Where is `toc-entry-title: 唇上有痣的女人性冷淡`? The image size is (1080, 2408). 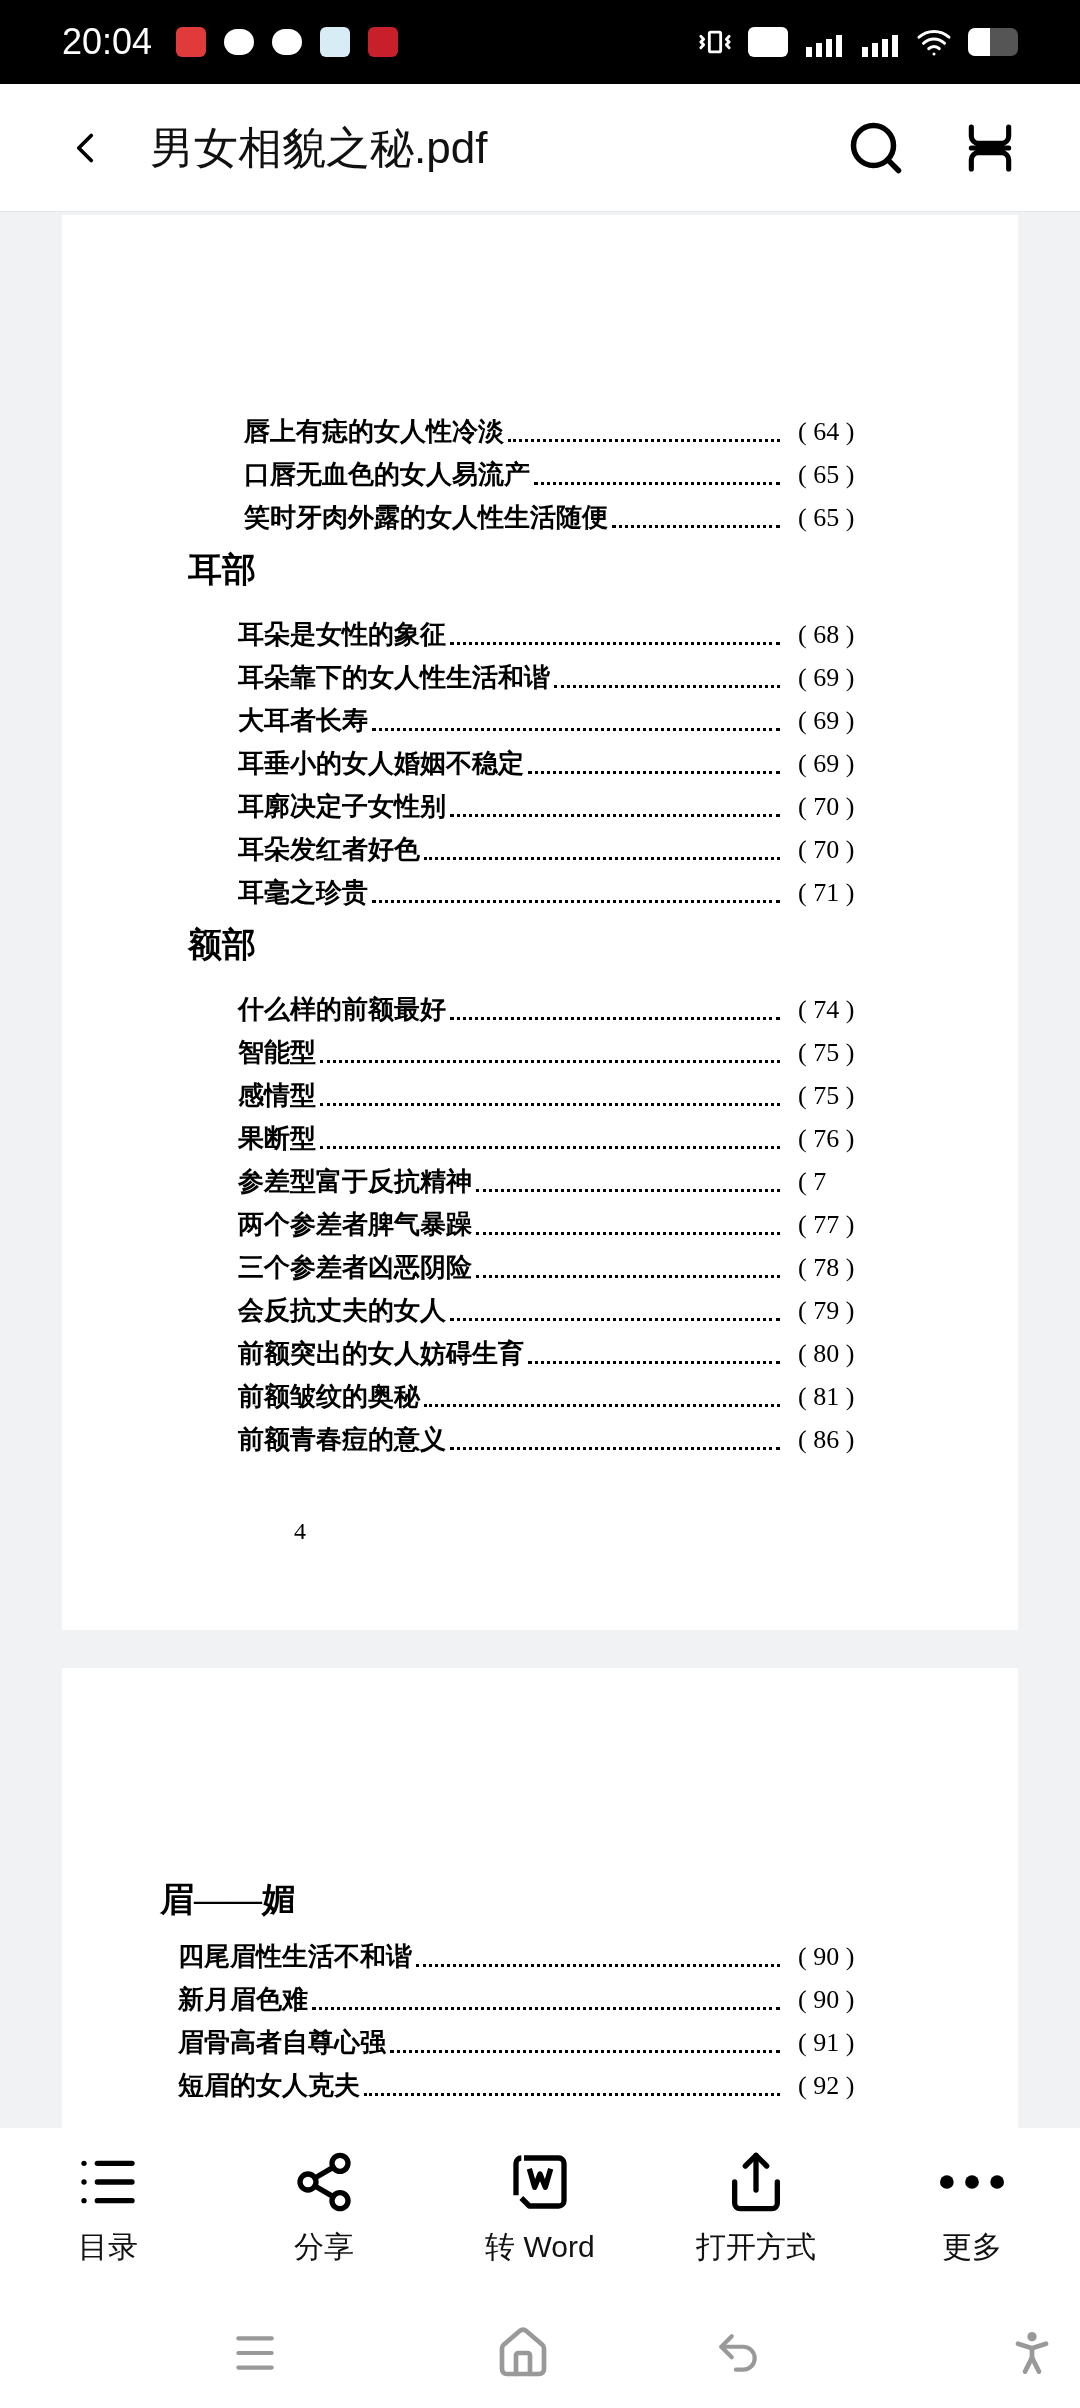
toc-entry-title: 唇上有痣的女人性冷淡 is located at coordinates (374, 432).